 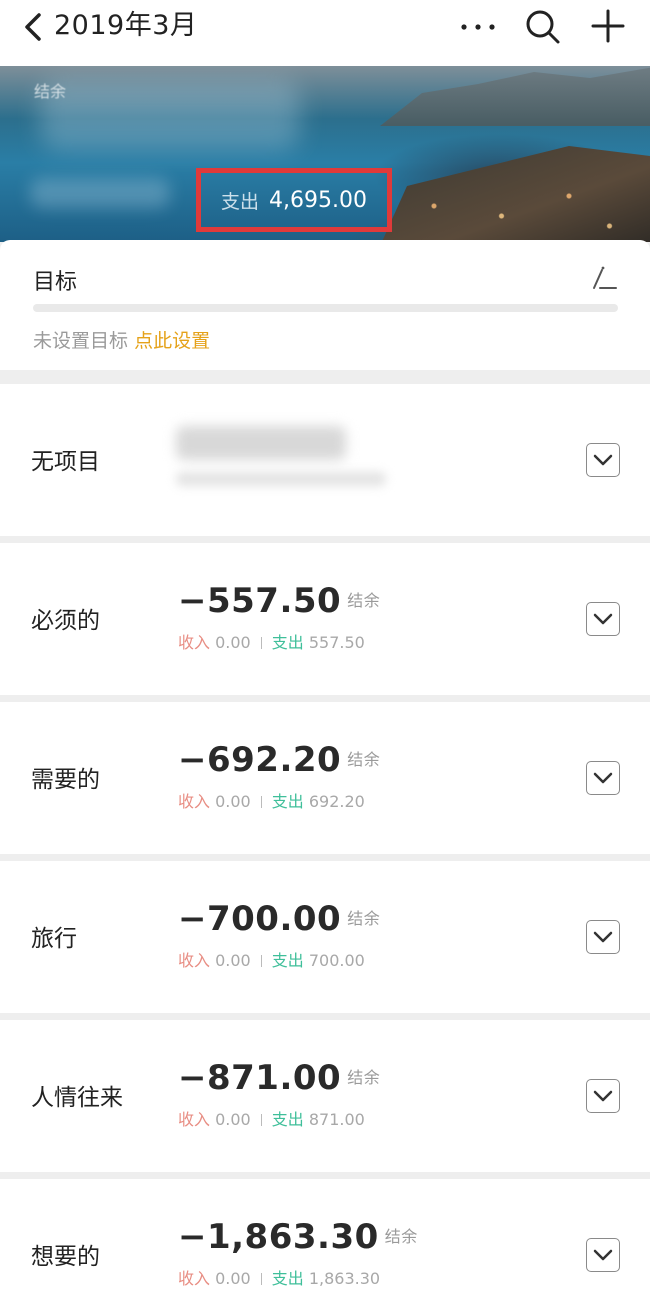 I want to click on project-row: 无项目, so click(x=325, y=460).